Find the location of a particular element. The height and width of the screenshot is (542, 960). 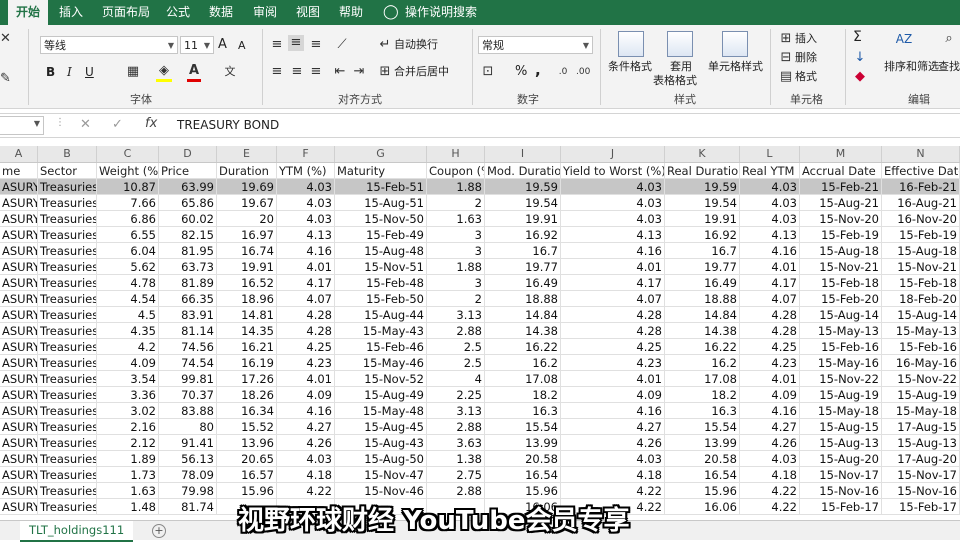

table-cell: 15-Nov-16 is located at coordinates (921, 491).